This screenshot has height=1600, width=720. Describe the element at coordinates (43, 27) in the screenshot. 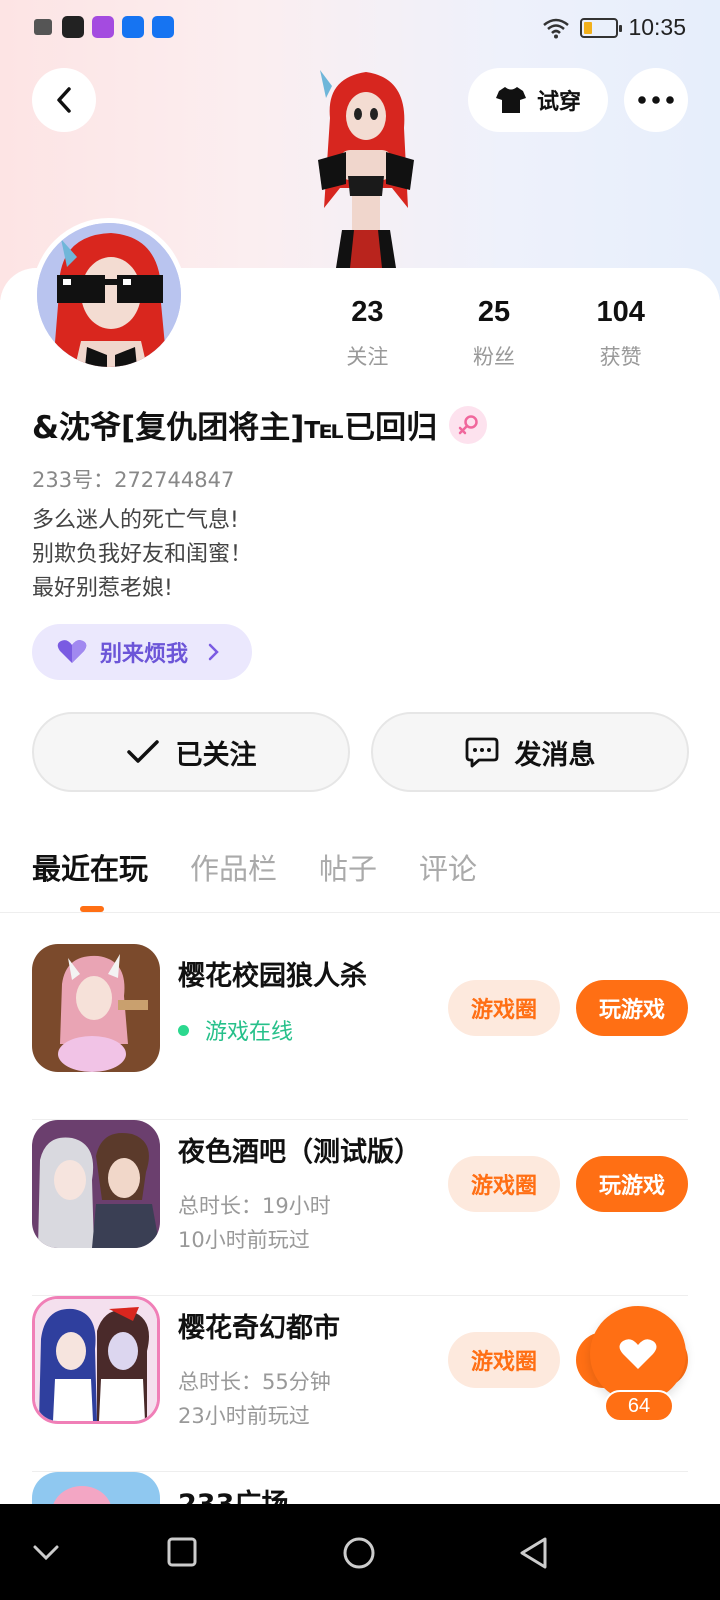

I see `gallery-notification-icon` at that location.